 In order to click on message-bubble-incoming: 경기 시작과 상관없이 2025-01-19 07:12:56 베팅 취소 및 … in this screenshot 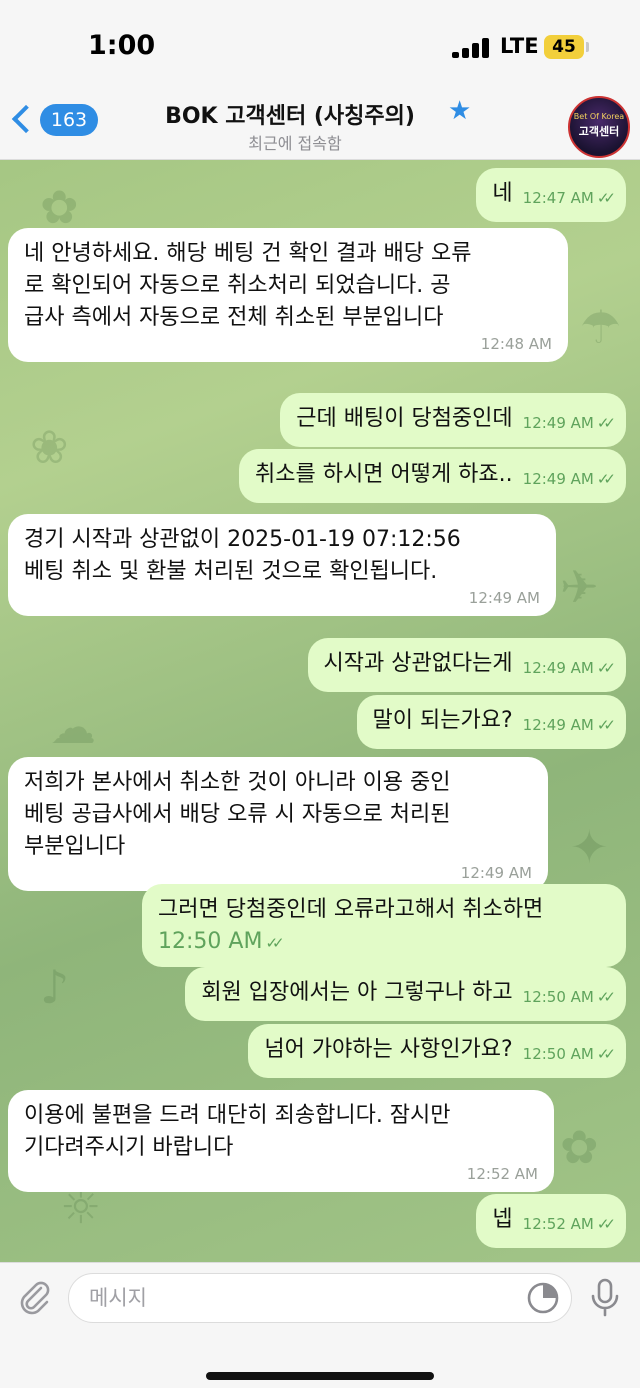, I will do `click(282, 565)`.